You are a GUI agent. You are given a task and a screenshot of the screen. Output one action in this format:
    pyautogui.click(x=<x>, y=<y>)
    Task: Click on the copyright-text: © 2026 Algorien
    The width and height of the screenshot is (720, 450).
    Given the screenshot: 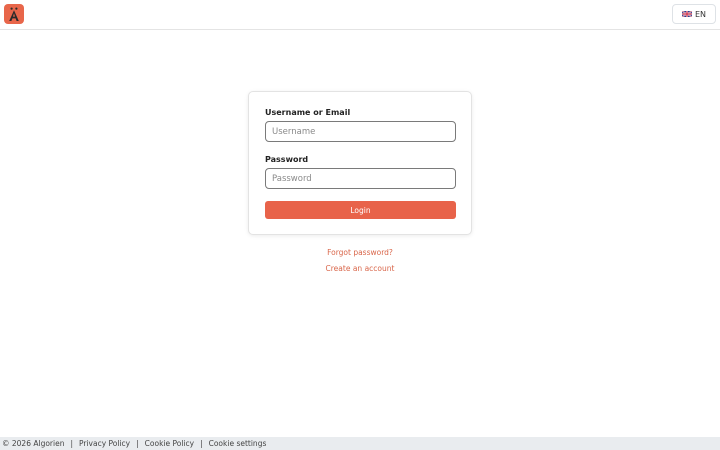 What is the action you would take?
    pyautogui.click(x=33, y=443)
    